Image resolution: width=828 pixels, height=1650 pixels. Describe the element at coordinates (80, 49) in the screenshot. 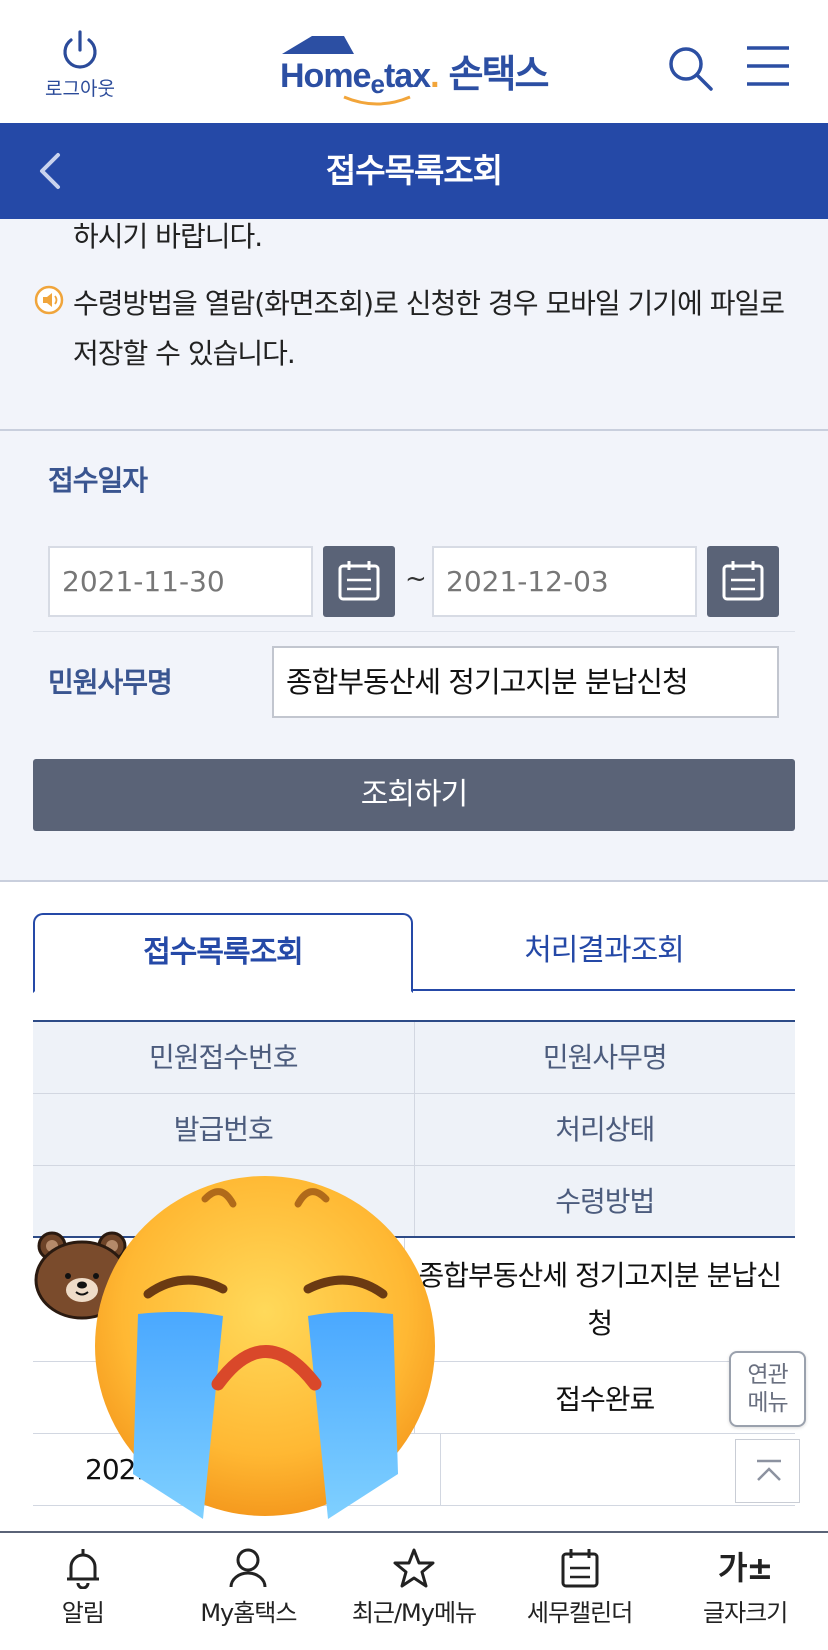

I see `power-icon` at that location.